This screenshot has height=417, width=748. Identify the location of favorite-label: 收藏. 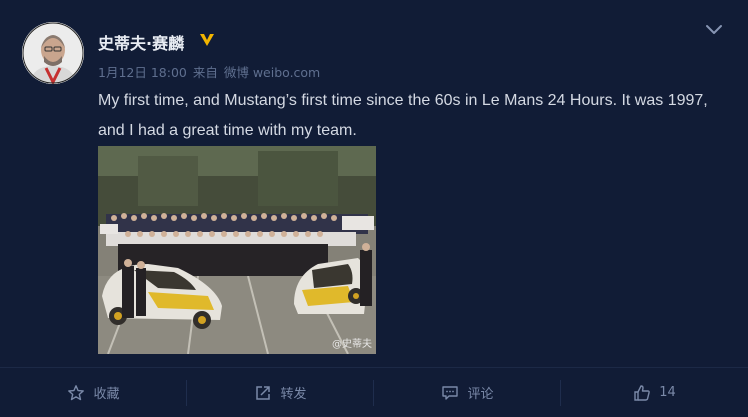
(106, 394).